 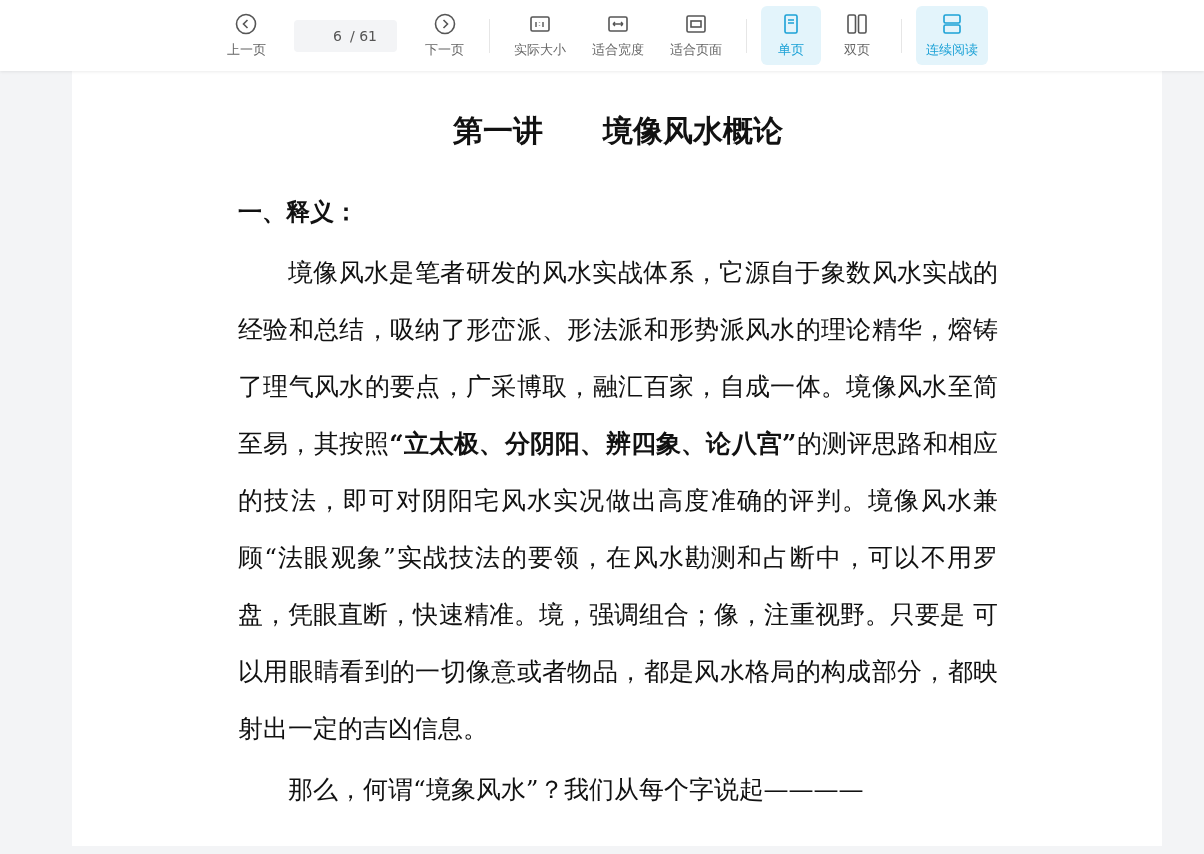 I want to click on right-chevron-icon, so click(x=445, y=24).